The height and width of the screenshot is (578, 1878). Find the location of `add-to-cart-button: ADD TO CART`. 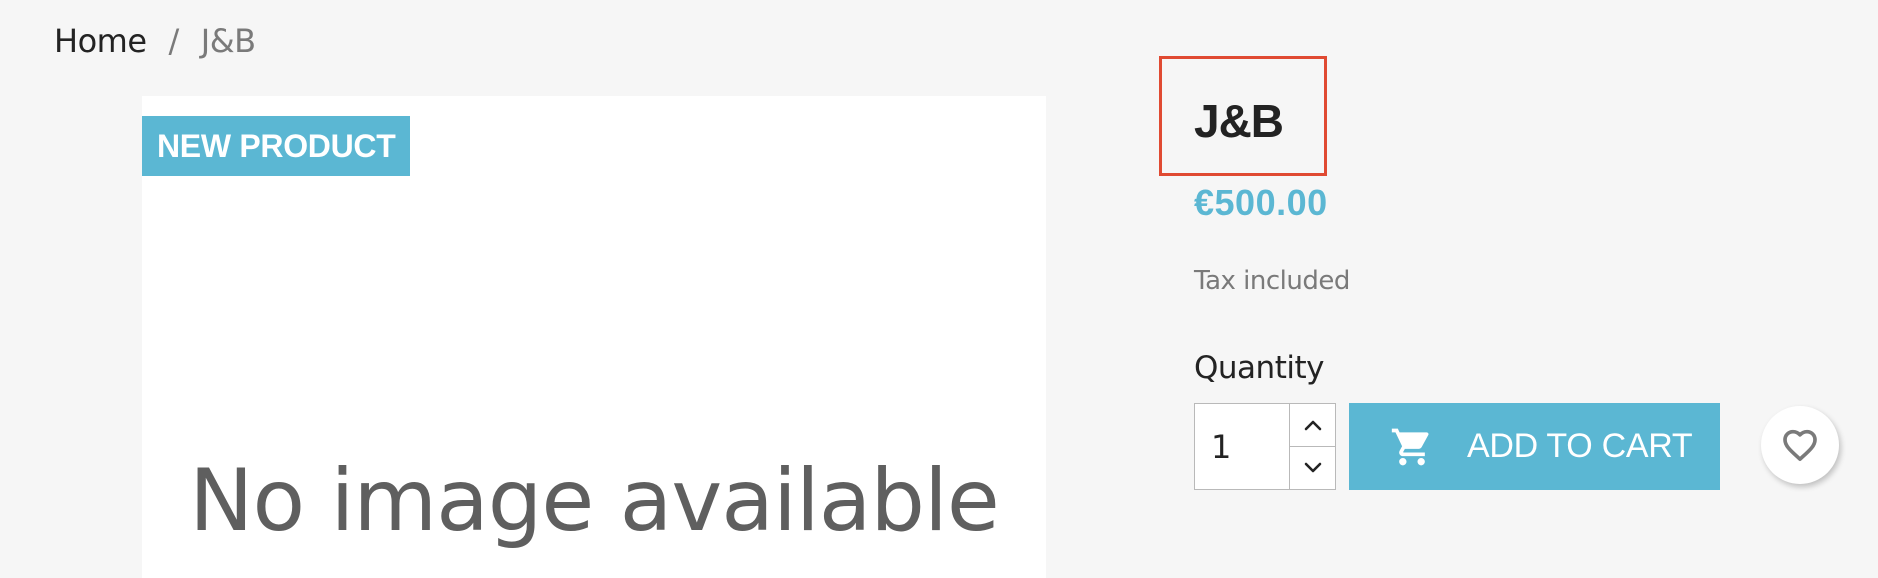

add-to-cart-button: ADD TO CART is located at coordinates (1534, 446).